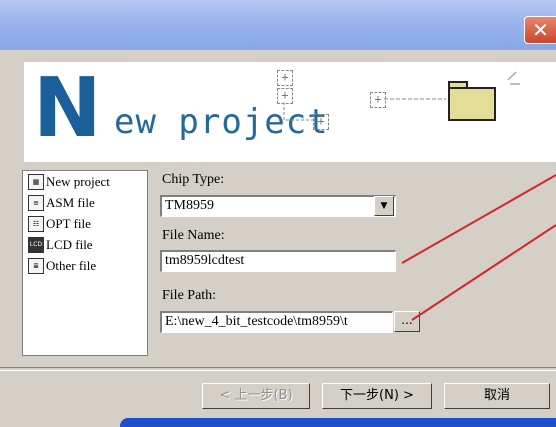 The width and height of the screenshot is (556, 427). I want to click on next-button: 下一步(N) >, so click(377, 396).